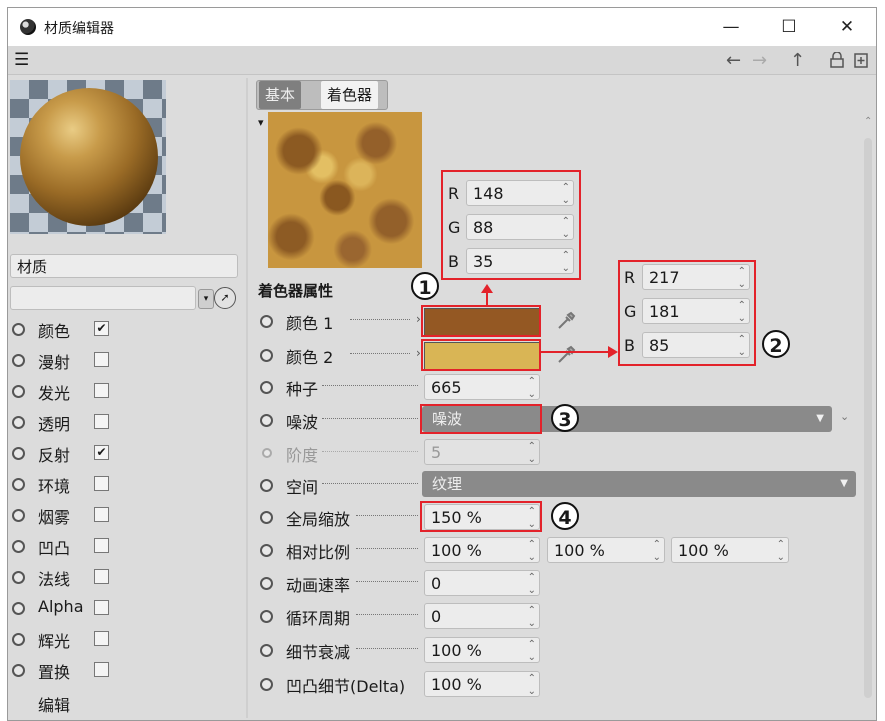 This screenshot has width=885, height=721. Describe the element at coordinates (68, 453) in the screenshot. I see `sidebar-channel-item: 反射 ✔` at that location.